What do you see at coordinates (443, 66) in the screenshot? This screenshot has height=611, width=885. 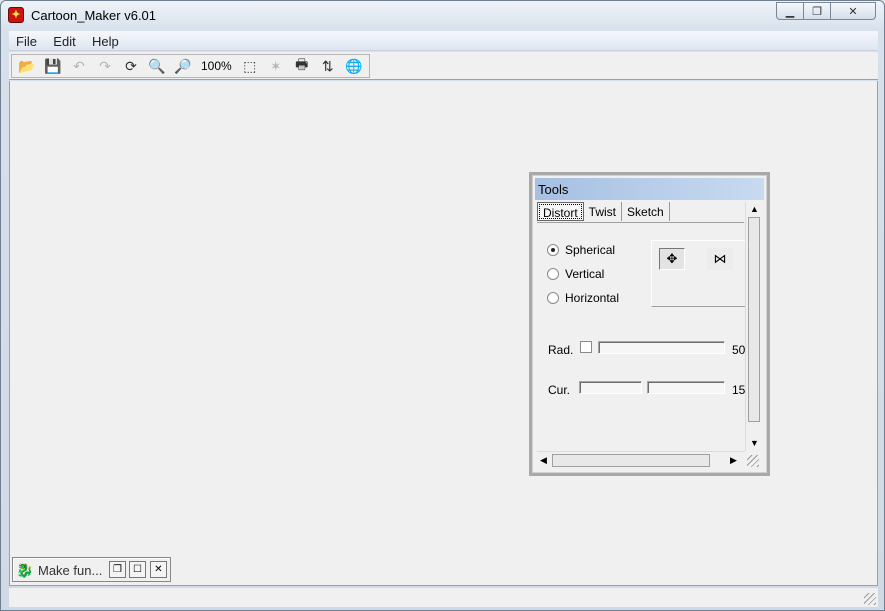 I see `toolbar: 📂 💾 ↶ ↷ ⟳ 🔍 🔎 100% ⬚ ✶ 🖶 ⇅ 🌐` at bounding box center [443, 66].